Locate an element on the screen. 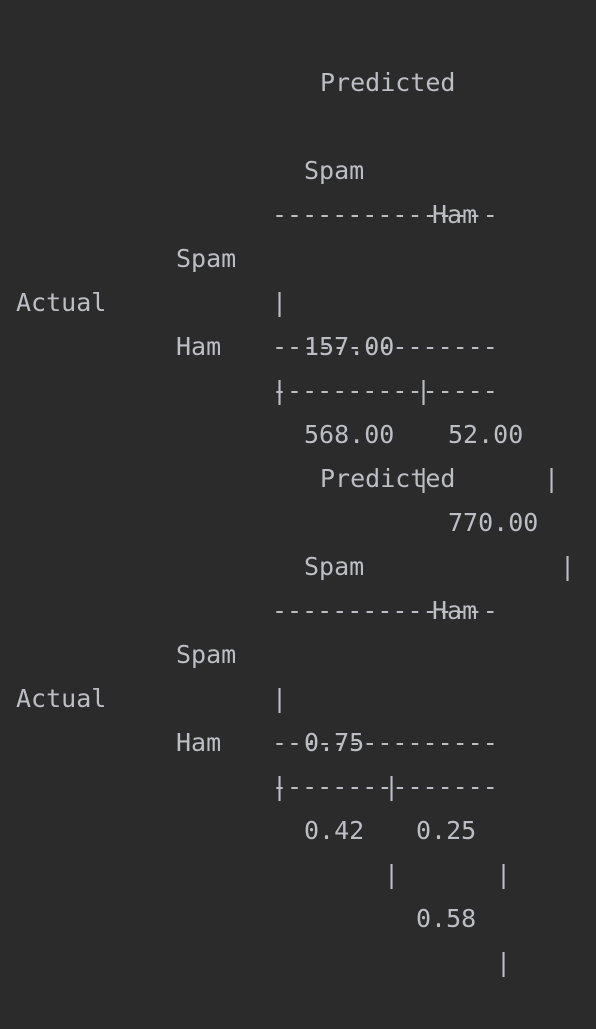 The width and height of the screenshot is (596, 1029). cell-ham-spam: 0.42 is located at coordinates (334, 830).